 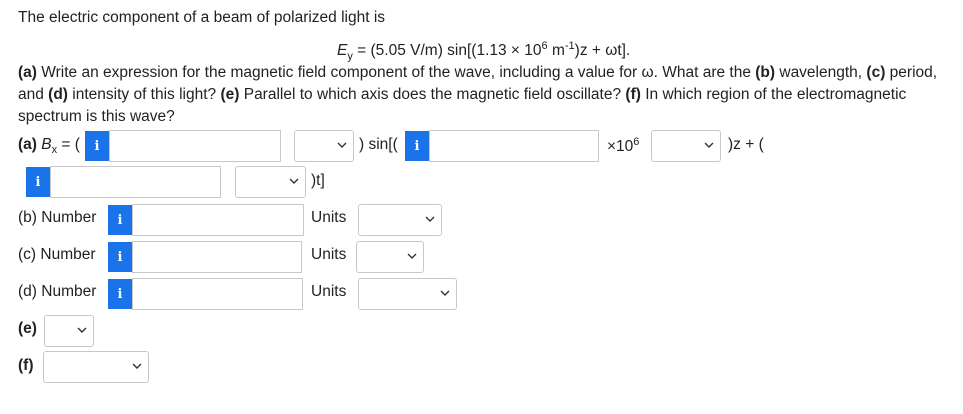 What do you see at coordinates (27, 72) in the screenshot?
I see `q-a-label: (a)` at bounding box center [27, 72].